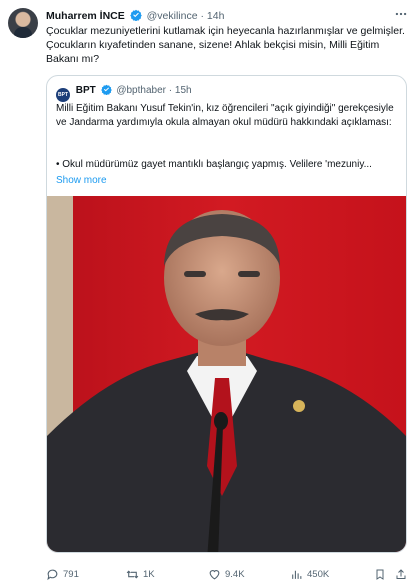 This screenshot has height=588, width=416. I want to click on more-icon, so click(401, 15).